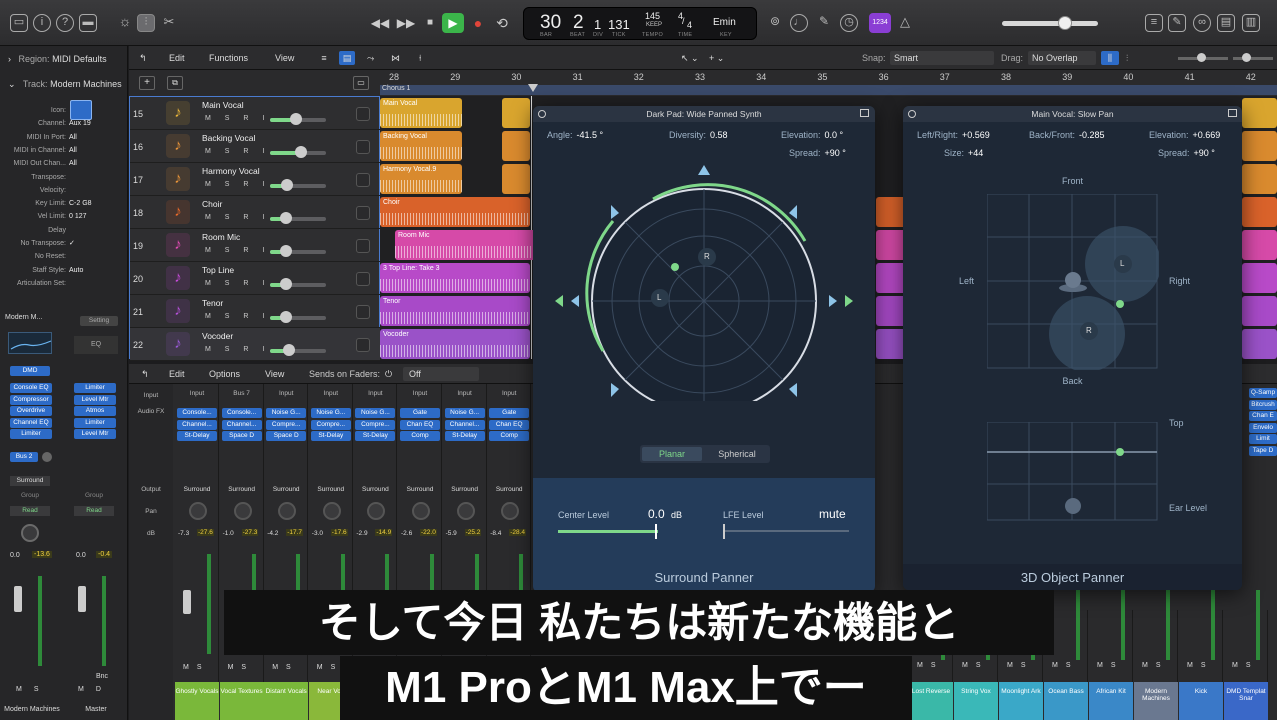 The width and height of the screenshot is (1277, 720). What do you see at coordinates (255, 146) in the screenshot?
I see `track-header: 16 ♪ Backing Vocal M S R I` at bounding box center [255, 146].